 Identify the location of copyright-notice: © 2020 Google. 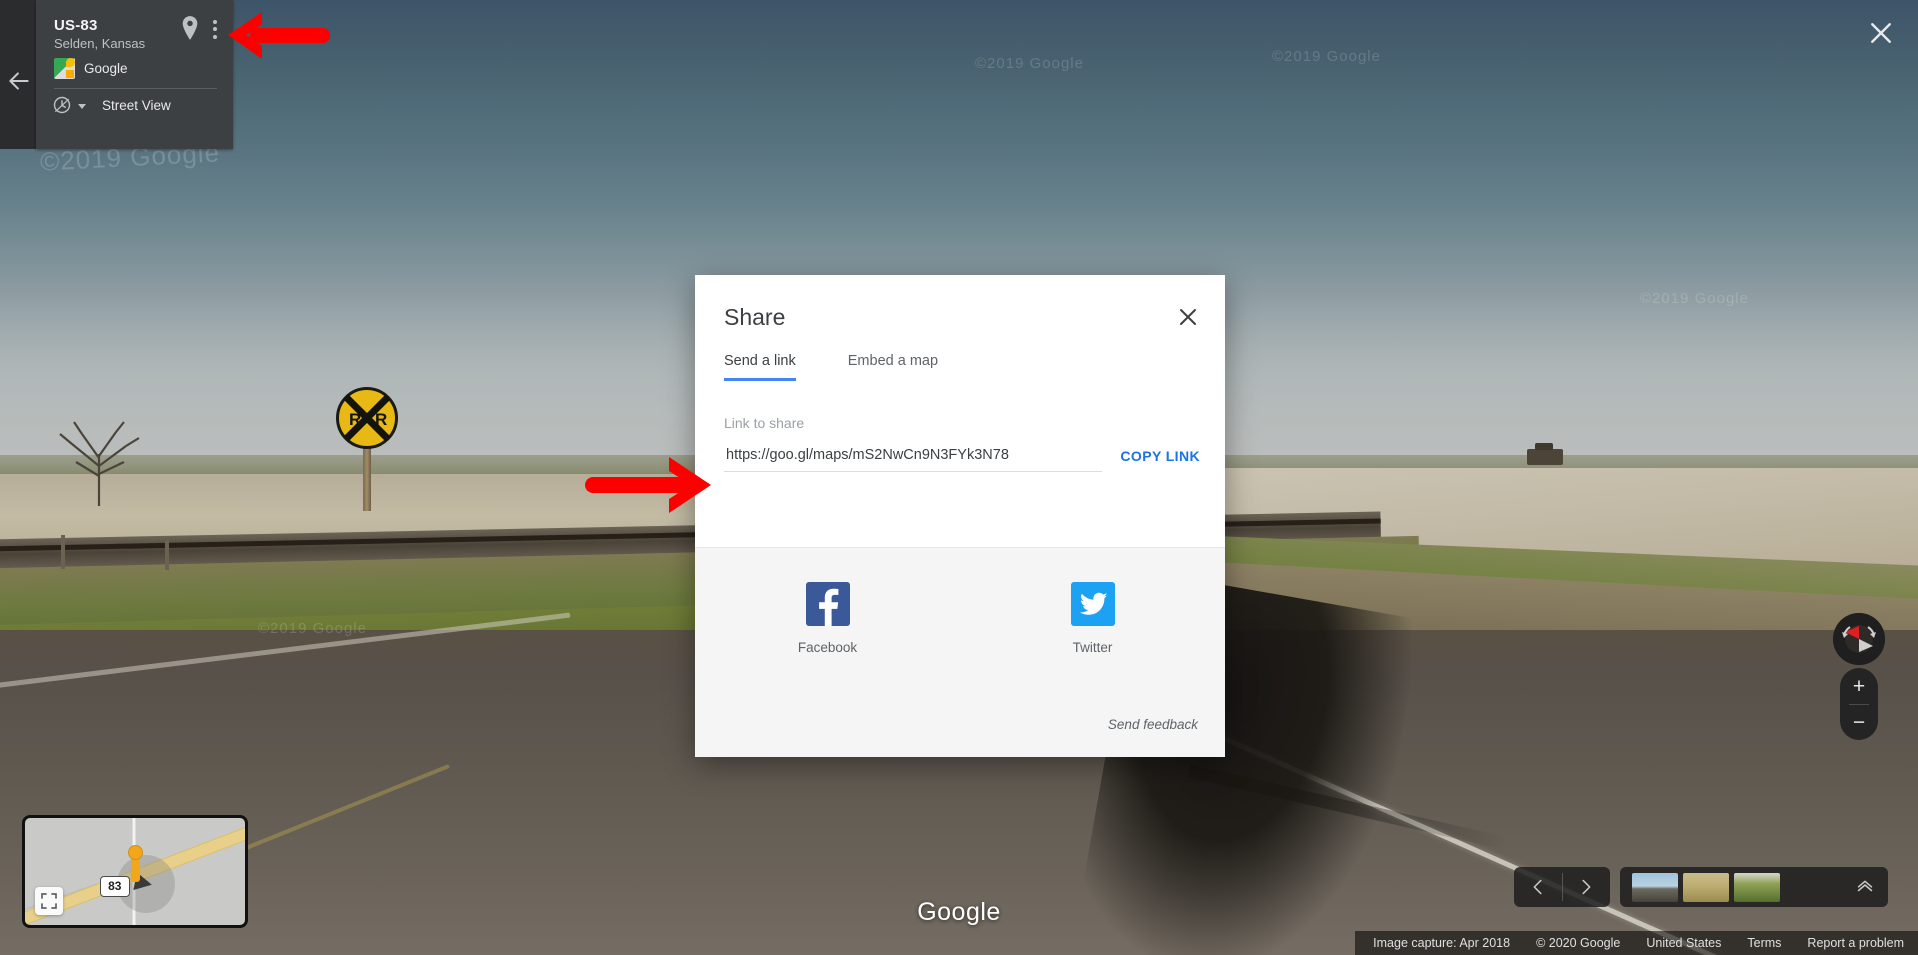
(1578, 943).